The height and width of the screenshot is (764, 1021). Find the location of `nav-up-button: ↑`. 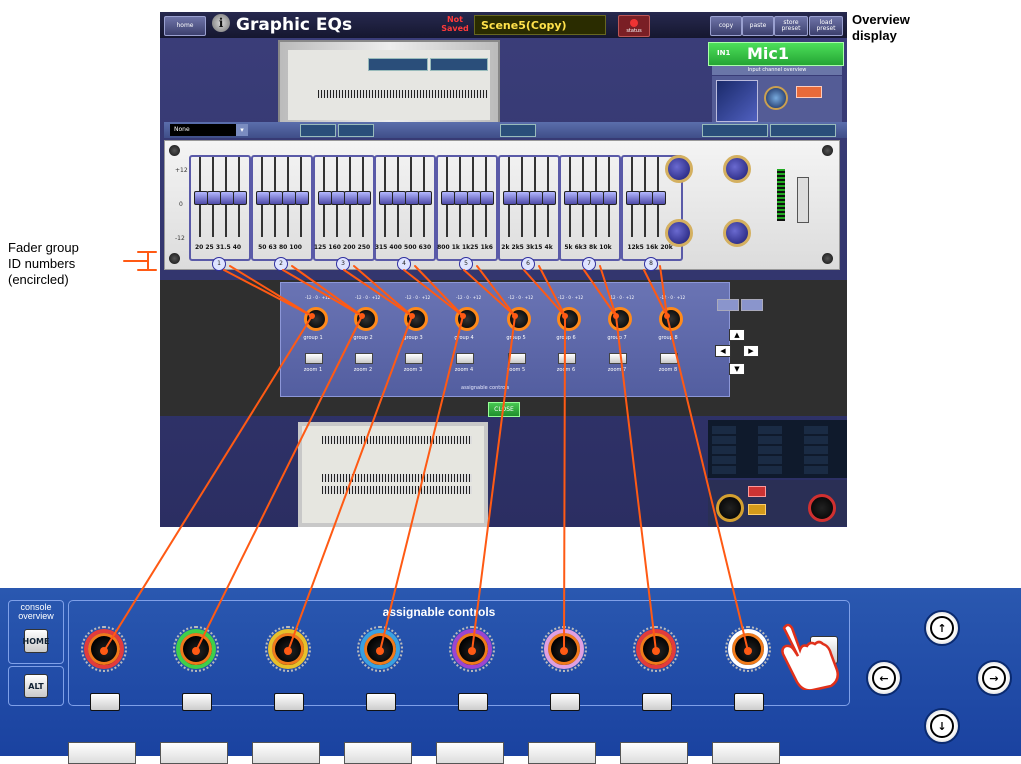

nav-up-button: ↑ is located at coordinates (942, 628).